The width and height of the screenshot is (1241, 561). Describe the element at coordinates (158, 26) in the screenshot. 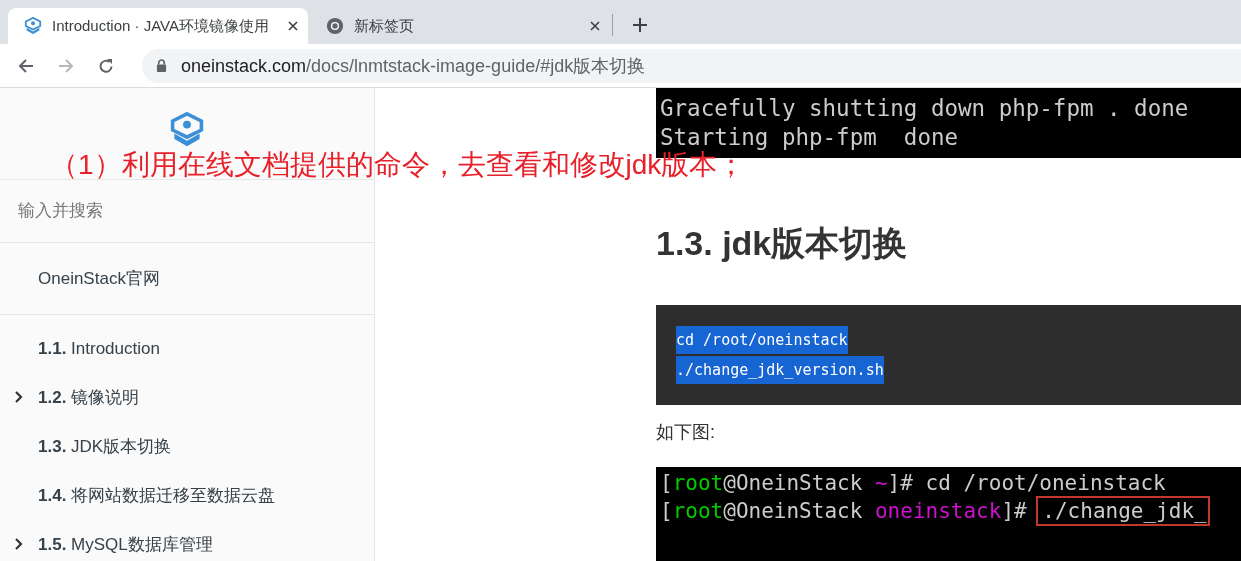

I see `browser-tab: Introduction · JAVA环境镜像使用` at that location.